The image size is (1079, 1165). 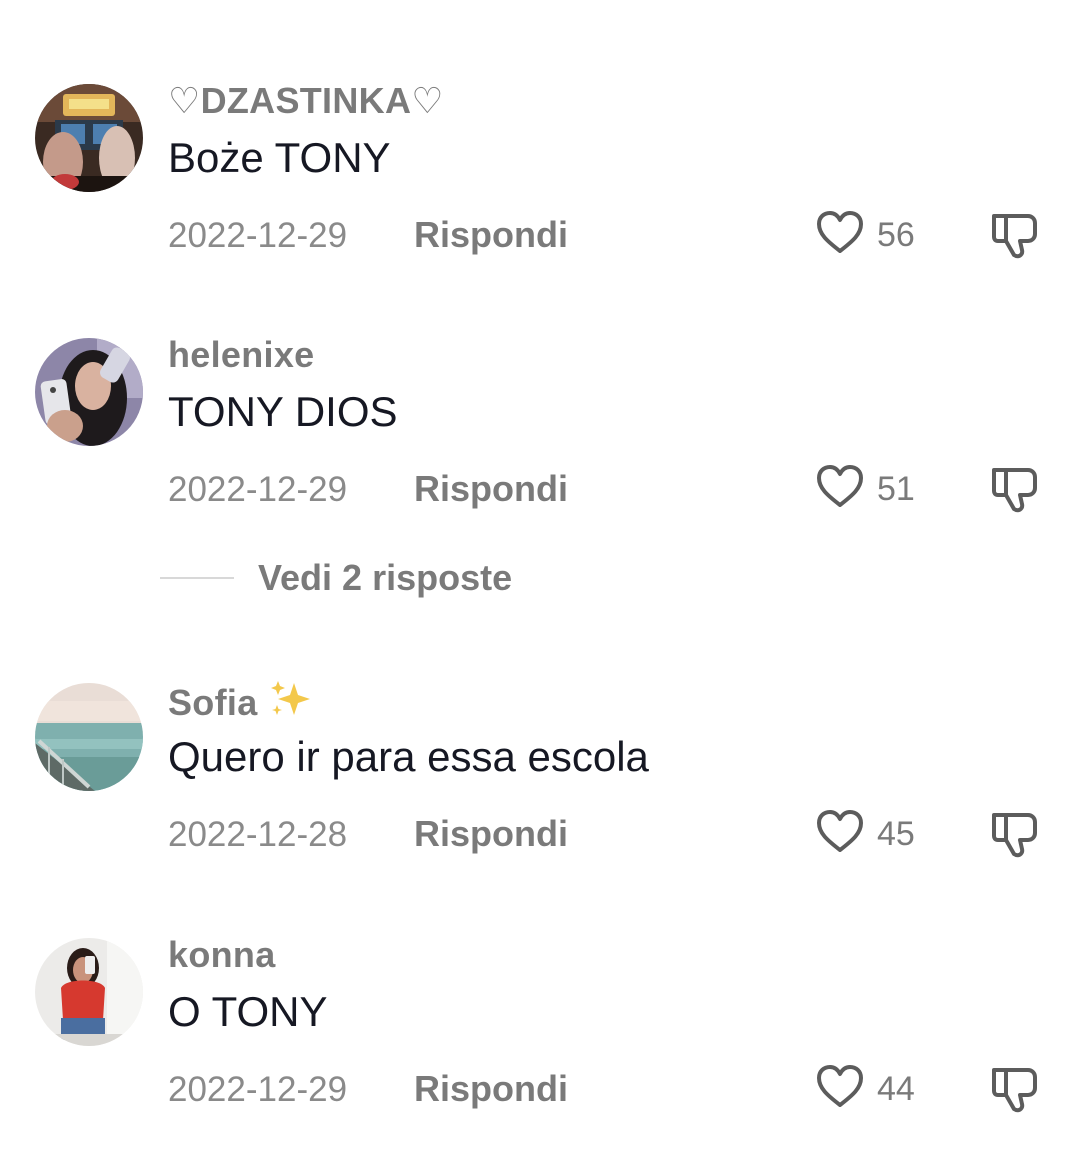 I want to click on comment-text: Boże TONY, so click(x=279, y=157).